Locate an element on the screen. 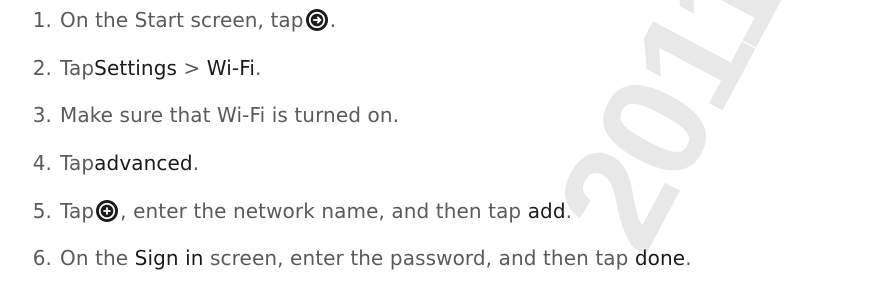 This screenshot has height=306, width=872. advanced-label: advanced is located at coordinates (143, 163).